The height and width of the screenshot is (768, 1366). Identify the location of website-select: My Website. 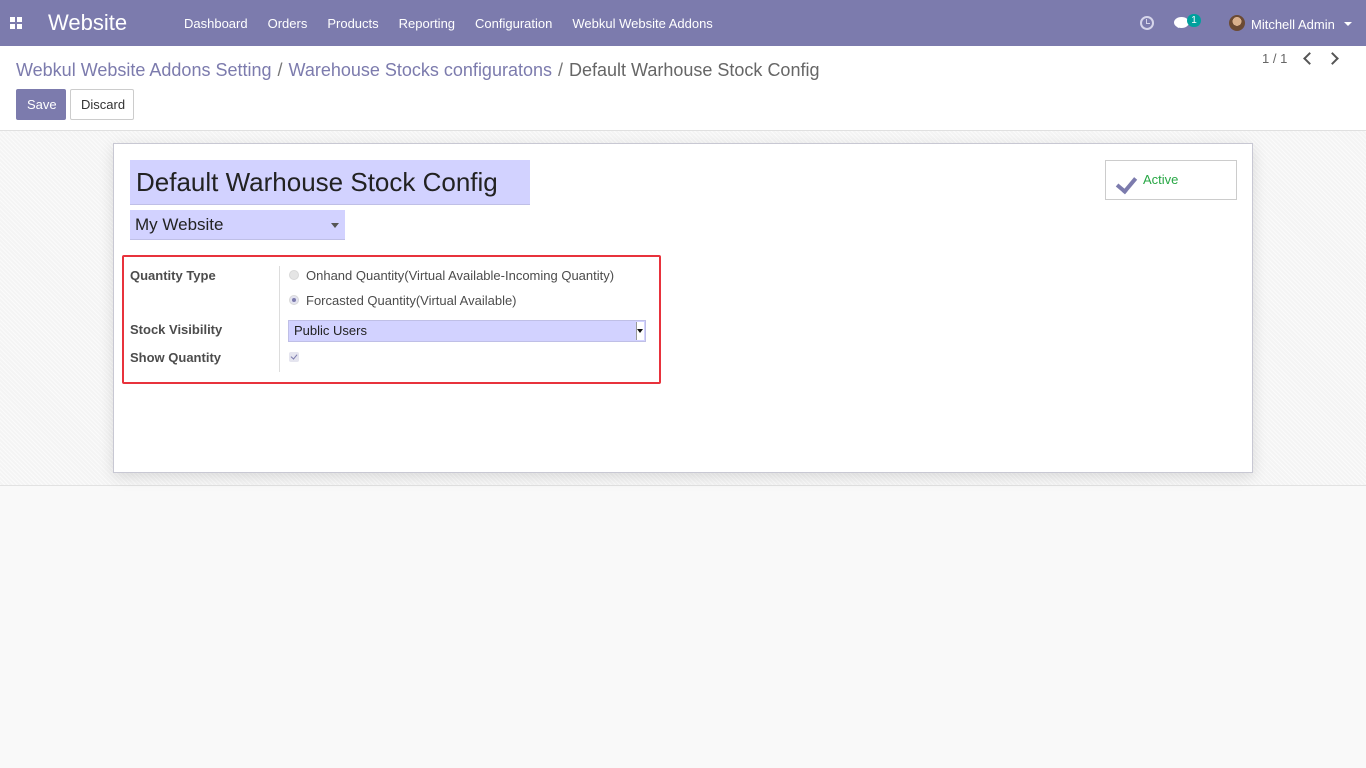
(237, 225).